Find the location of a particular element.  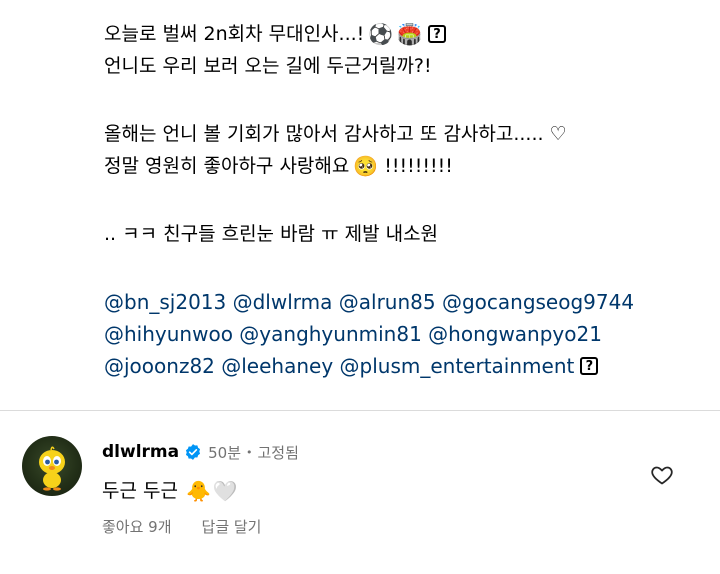

chick-emoji: 🐥 is located at coordinates (198, 491).